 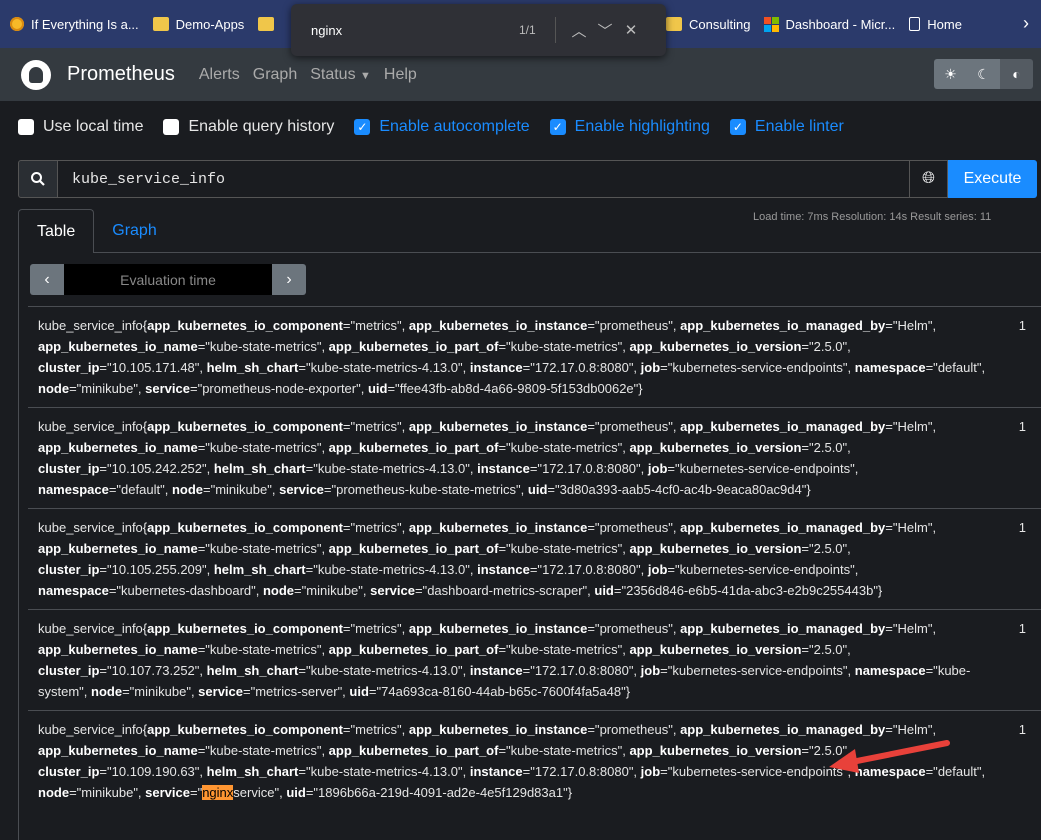 What do you see at coordinates (134, 231) in the screenshot?
I see `tab-graph: Graph` at bounding box center [134, 231].